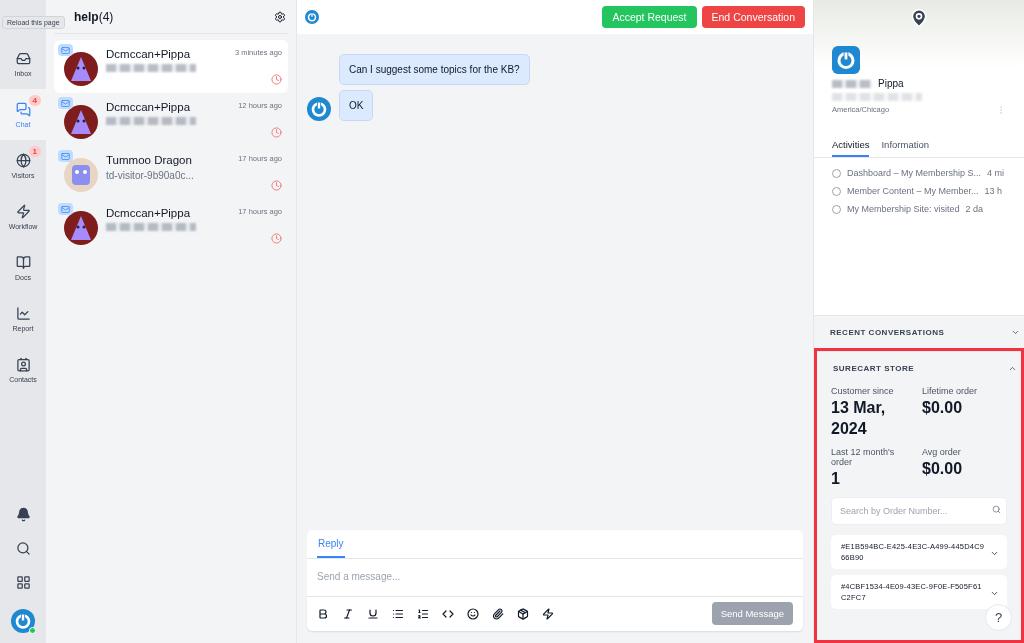 The width and height of the screenshot is (1024, 643). I want to click on chat-bubbles-icon, so click(23, 109).